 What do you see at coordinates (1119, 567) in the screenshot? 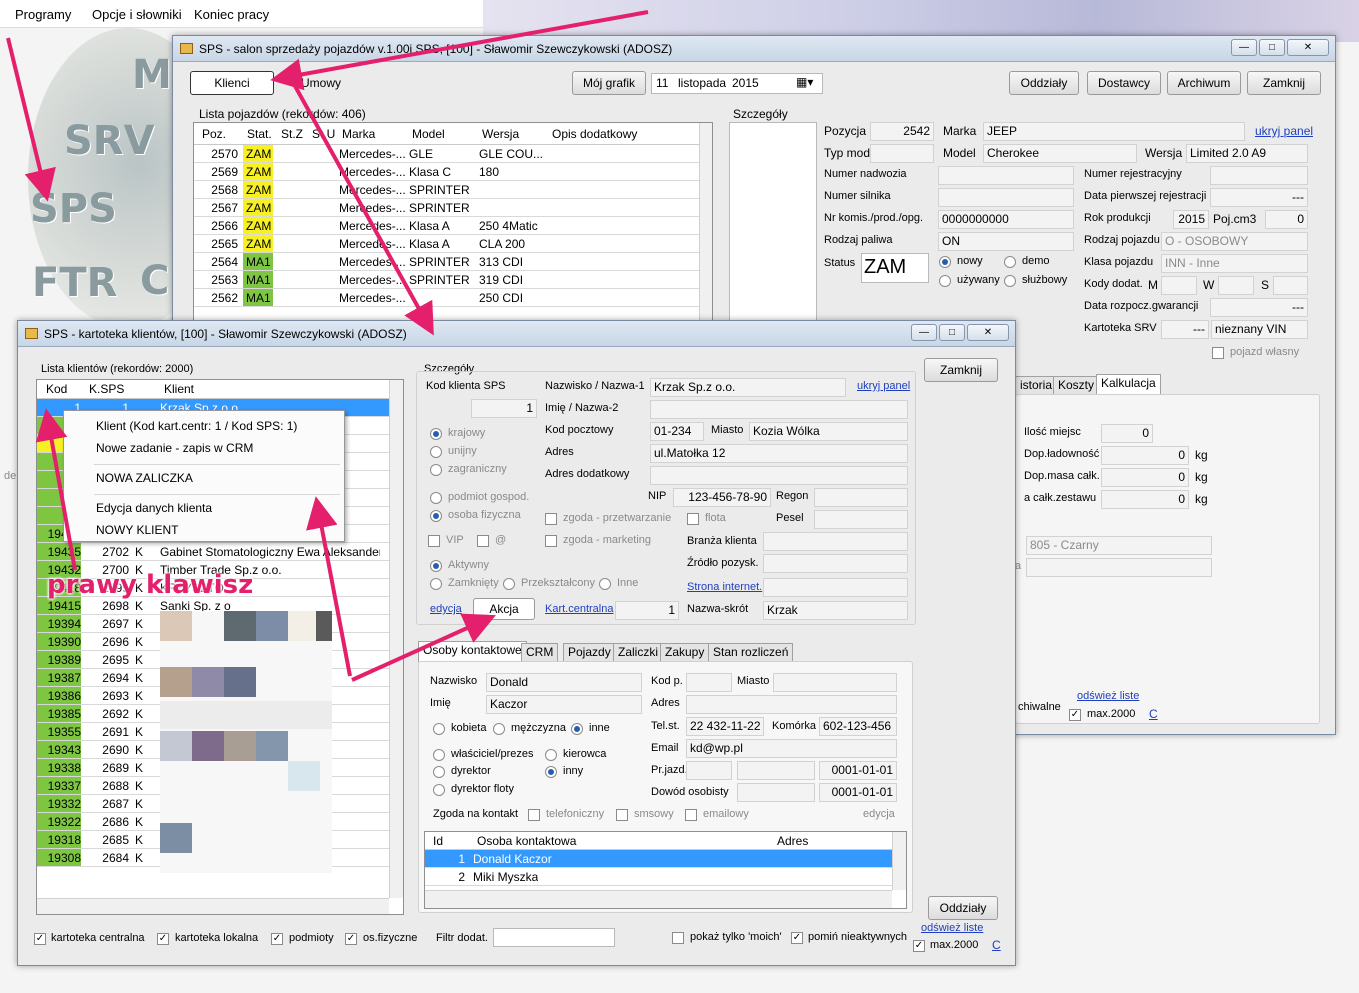
I see `extra-select` at bounding box center [1119, 567].